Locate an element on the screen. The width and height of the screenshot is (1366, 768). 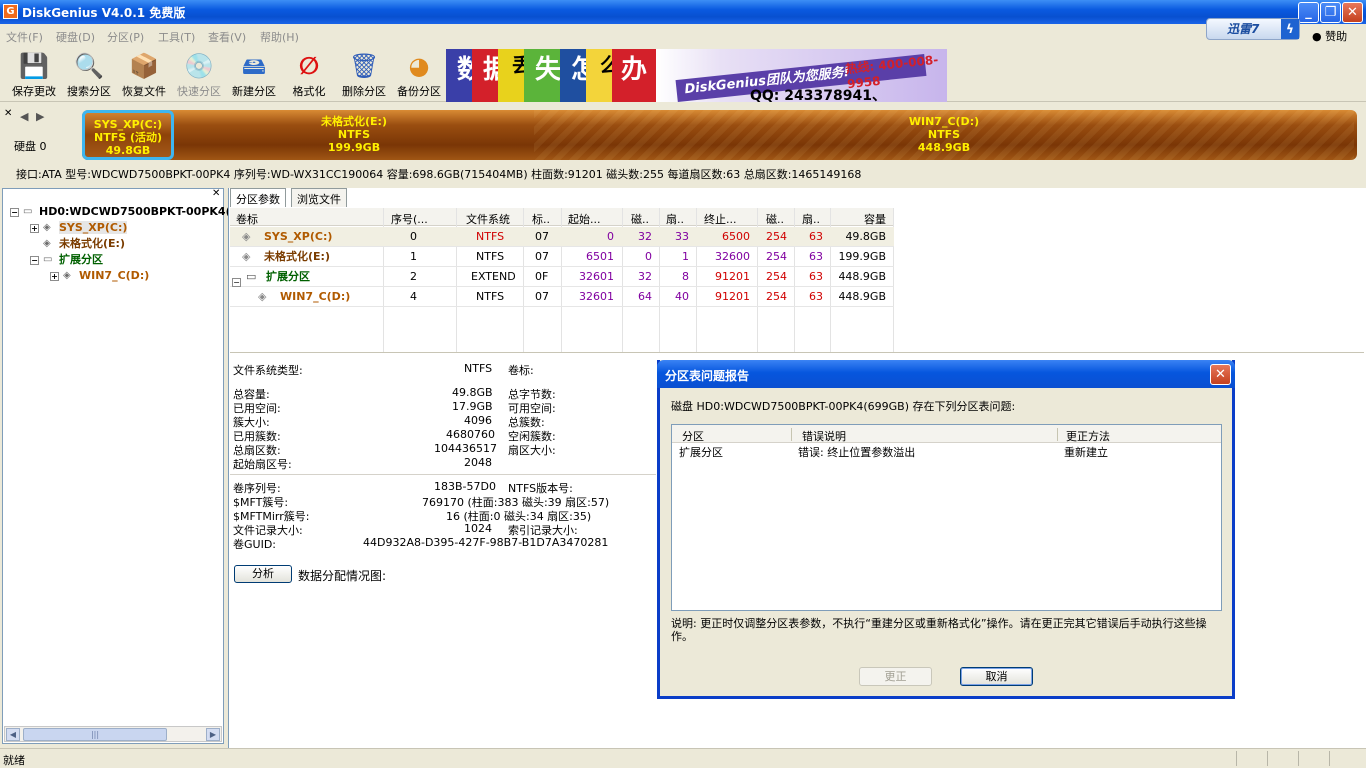
col-id: 标.. is located at coordinates (541, 219).